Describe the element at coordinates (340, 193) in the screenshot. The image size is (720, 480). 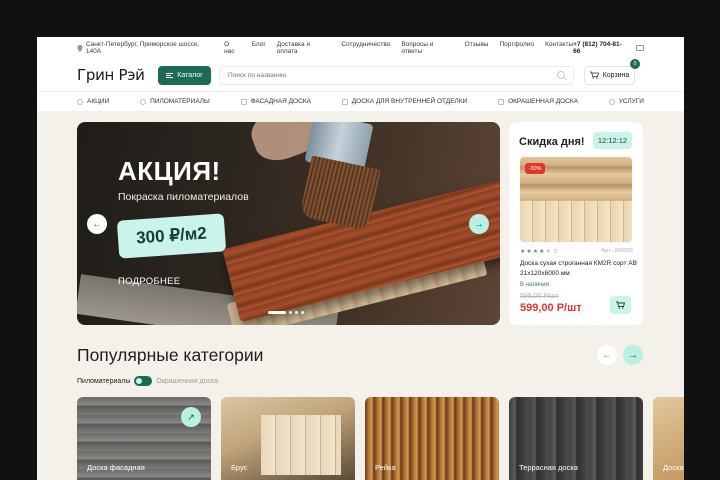
I see `banner-photo-brush-bristles` at that location.